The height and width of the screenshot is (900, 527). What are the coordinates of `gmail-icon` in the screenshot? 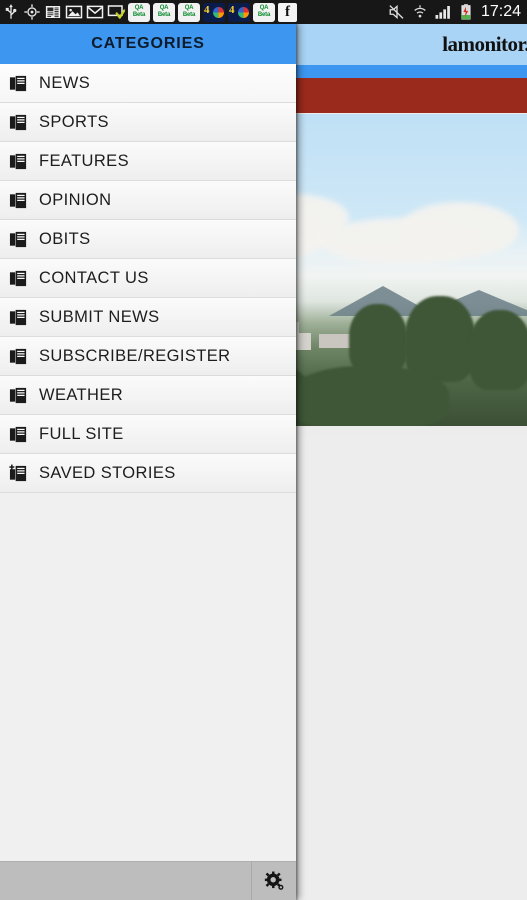 It's located at (95, 12).